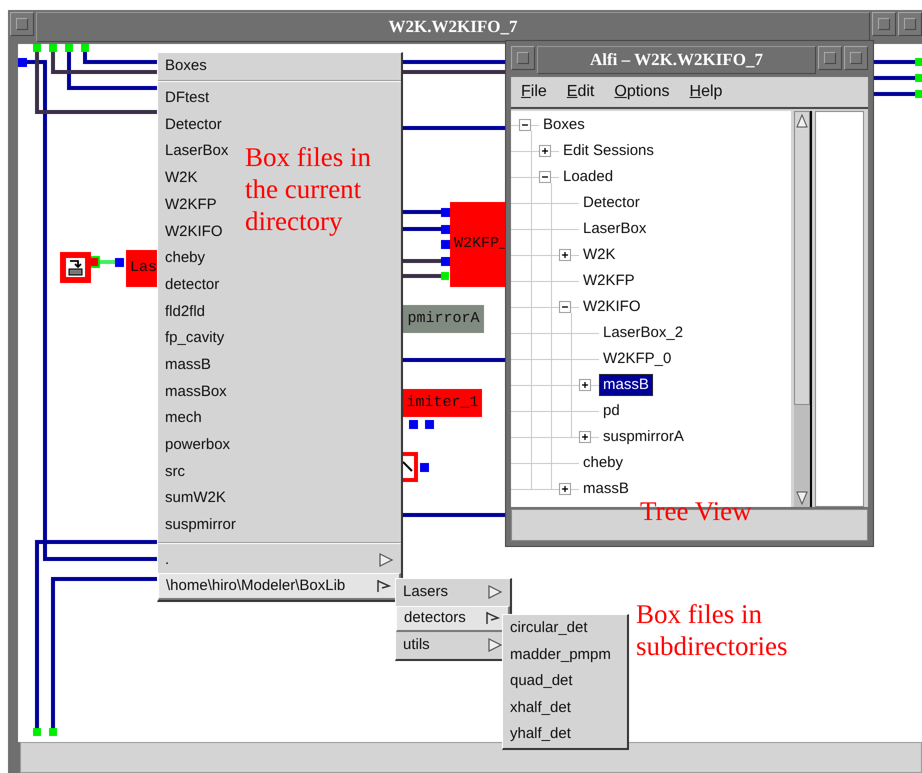  Describe the element at coordinates (191, 205) in the screenshot. I see `menu-item: W2KFP` at that location.